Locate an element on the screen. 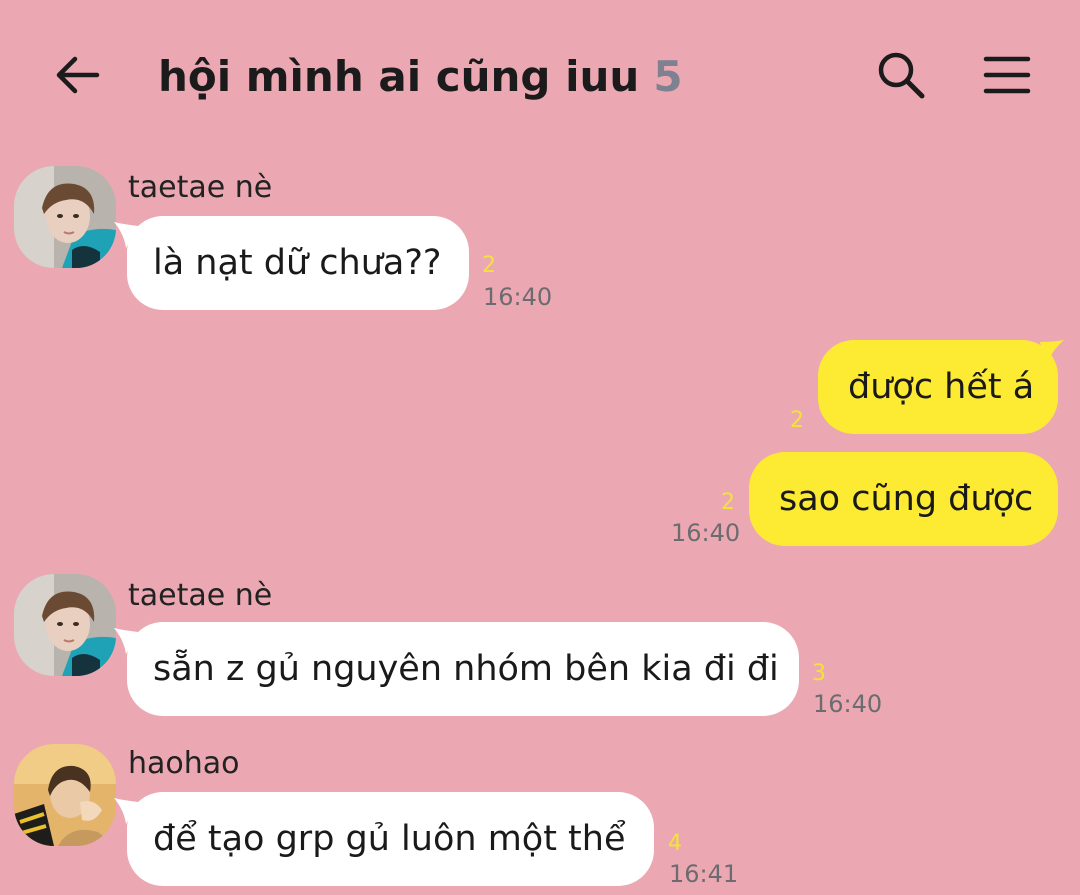 The width and height of the screenshot is (1080, 895). message-bubble: là nạt dữ chưa?? is located at coordinates (298, 263).